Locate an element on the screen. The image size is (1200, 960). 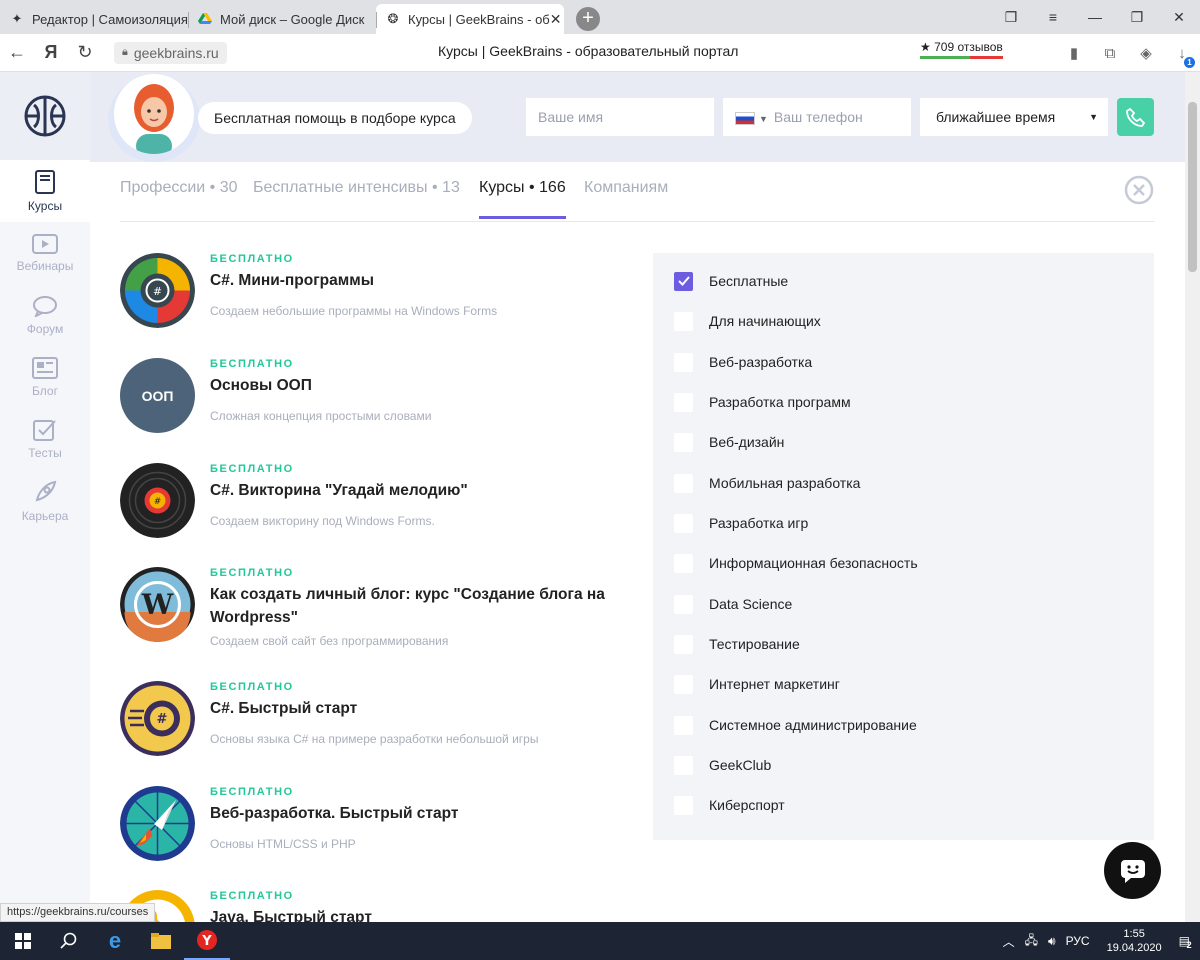
filter-sysadmin: Системное администрирование is located at coordinates (795, 725).